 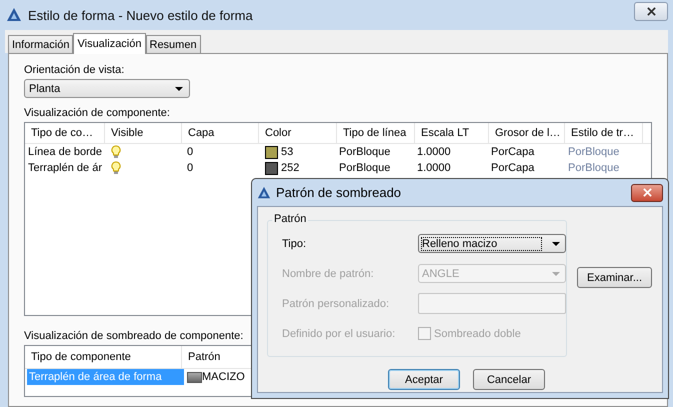 I want to click on group-label: Patrón, so click(x=290, y=219).